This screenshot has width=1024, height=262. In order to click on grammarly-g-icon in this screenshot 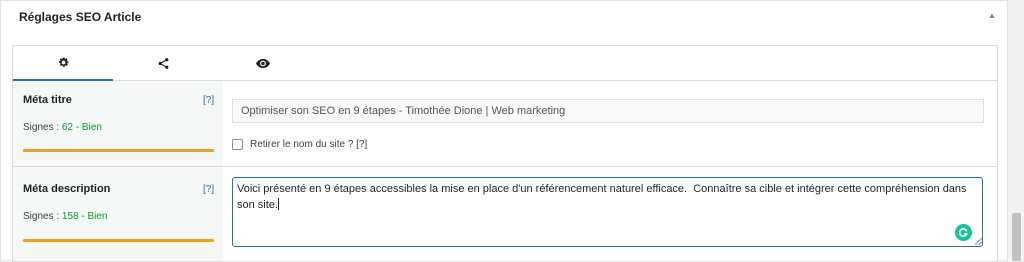, I will do `click(963, 232)`.